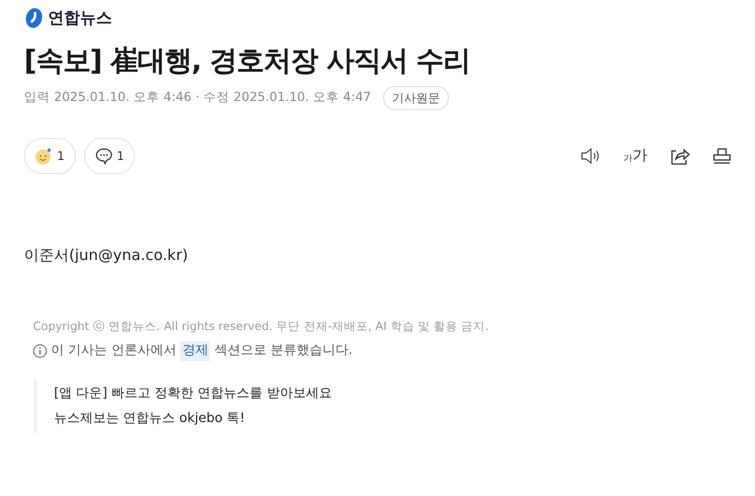 This screenshot has width=755, height=496. What do you see at coordinates (721, 156) in the screenshot?
I see `print-icon` at bounding box center [721, 156].